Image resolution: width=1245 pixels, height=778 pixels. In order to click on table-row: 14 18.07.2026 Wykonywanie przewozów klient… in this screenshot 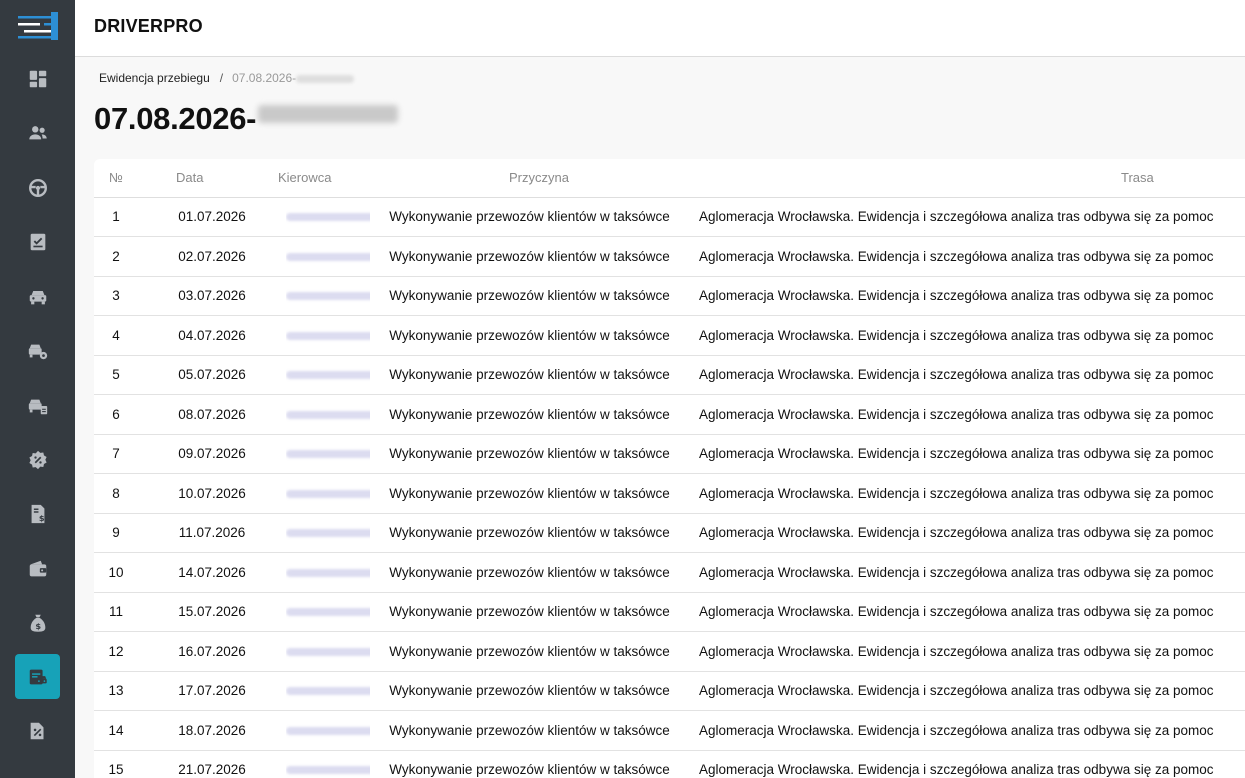, I will do `click(669, 730)`.